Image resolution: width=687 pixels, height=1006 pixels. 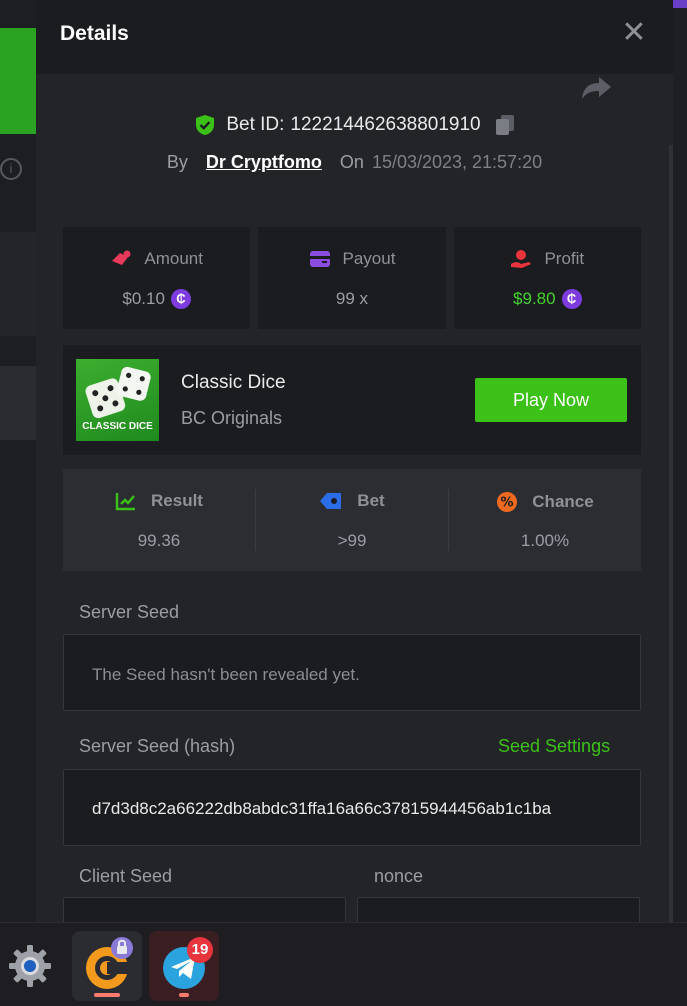 What do you see at coordinates (129, 612) in the screenshot?
I see `server-seed-label: Server Seed` at bounding box center [129, 612].